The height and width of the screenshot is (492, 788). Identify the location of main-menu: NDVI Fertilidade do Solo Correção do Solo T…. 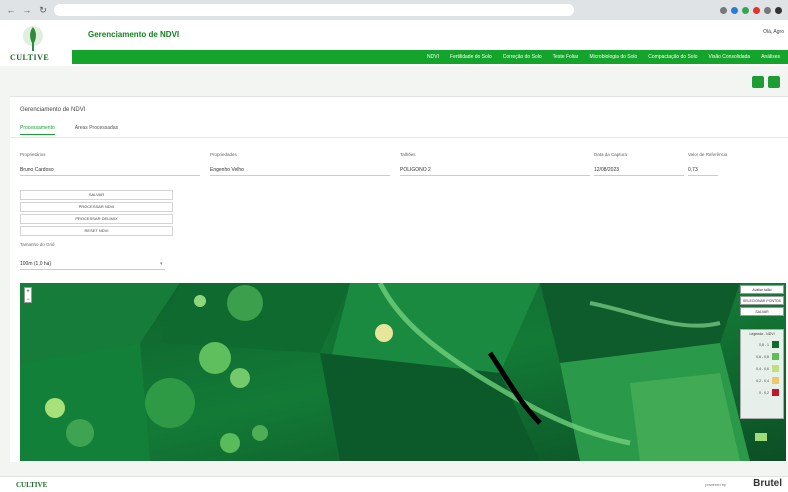
(430, 57).